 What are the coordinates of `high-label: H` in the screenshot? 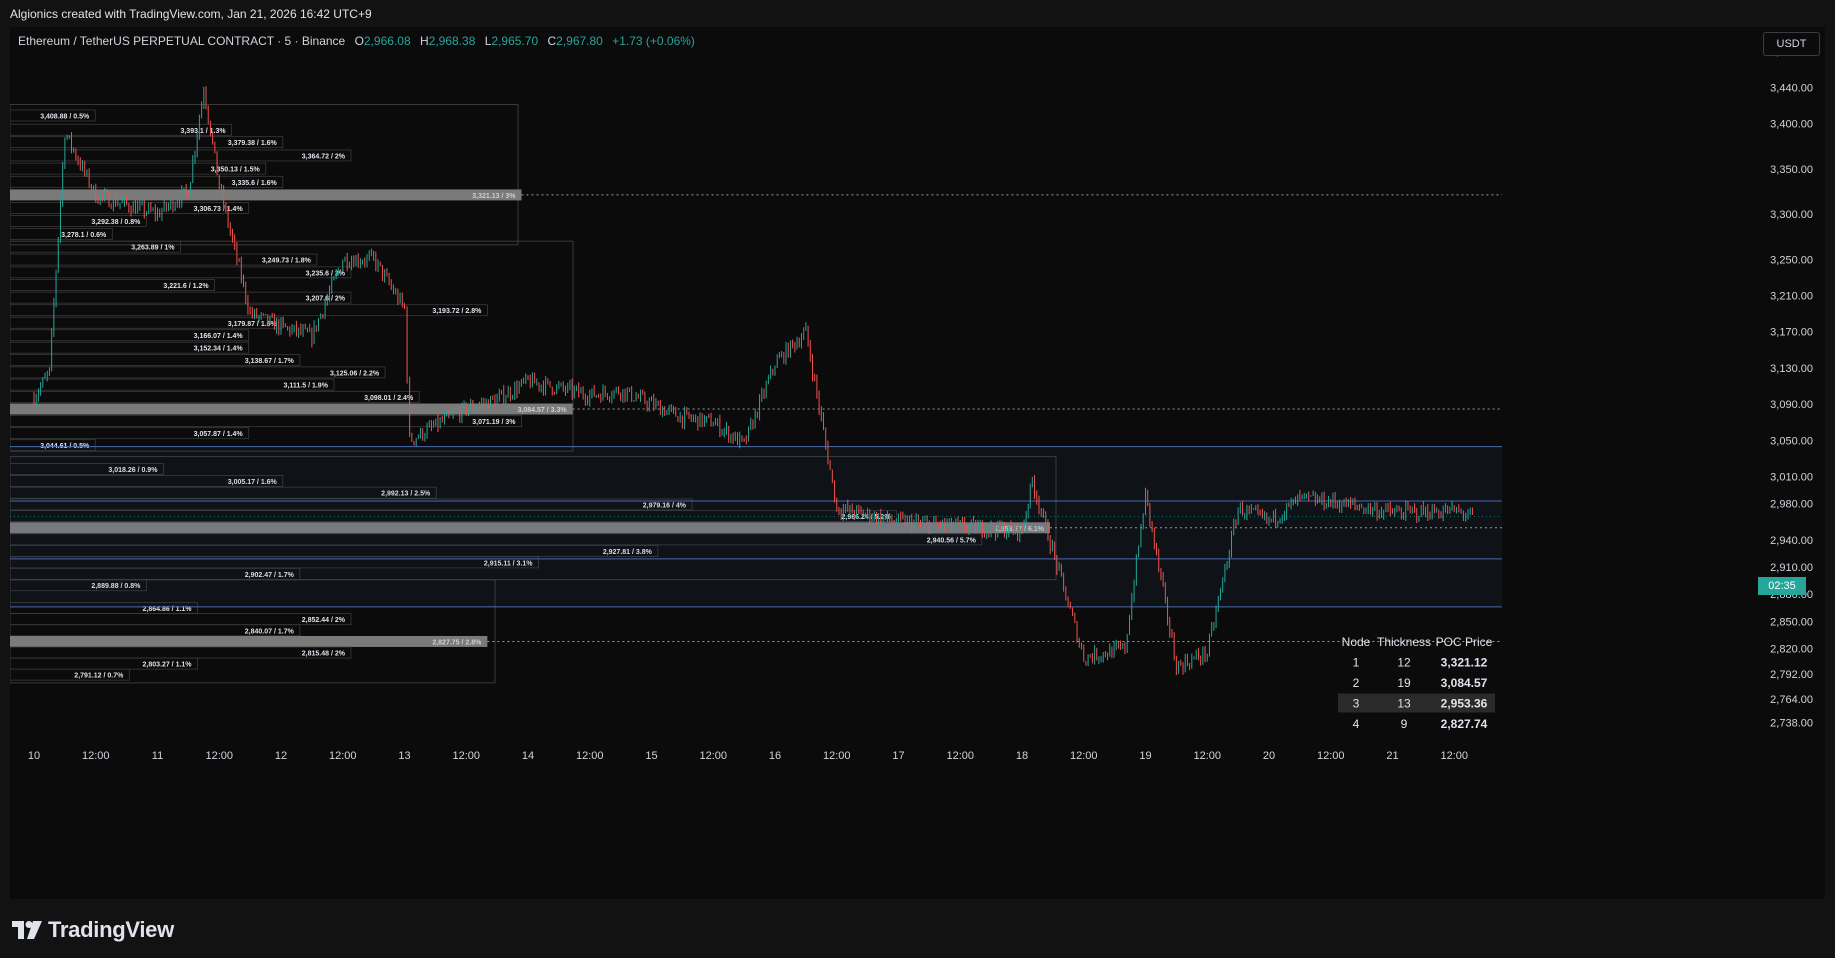 It's located at (424, 41).